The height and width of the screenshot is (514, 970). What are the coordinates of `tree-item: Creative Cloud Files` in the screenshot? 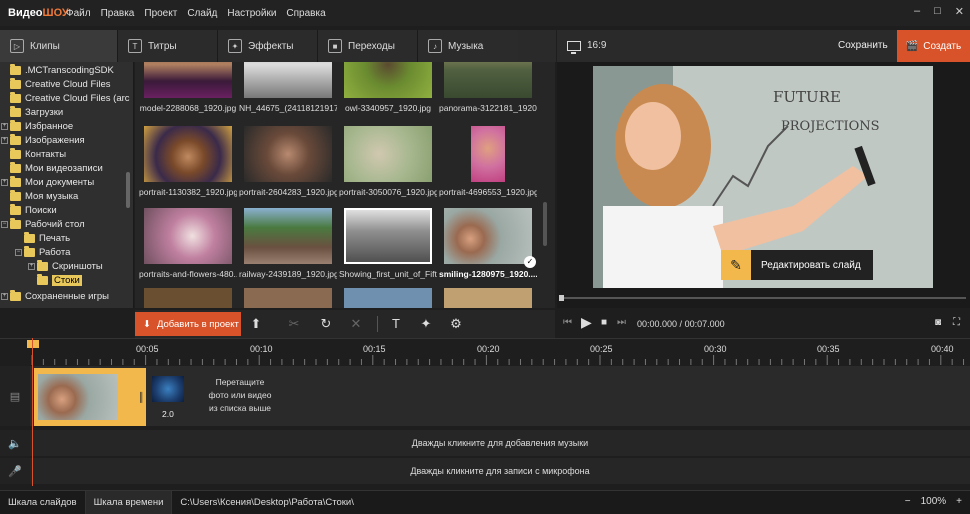 It's located at (60, 84).